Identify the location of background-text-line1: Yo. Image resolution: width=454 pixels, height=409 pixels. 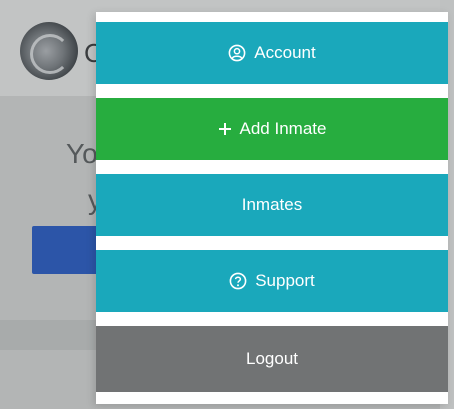
(82, 153).